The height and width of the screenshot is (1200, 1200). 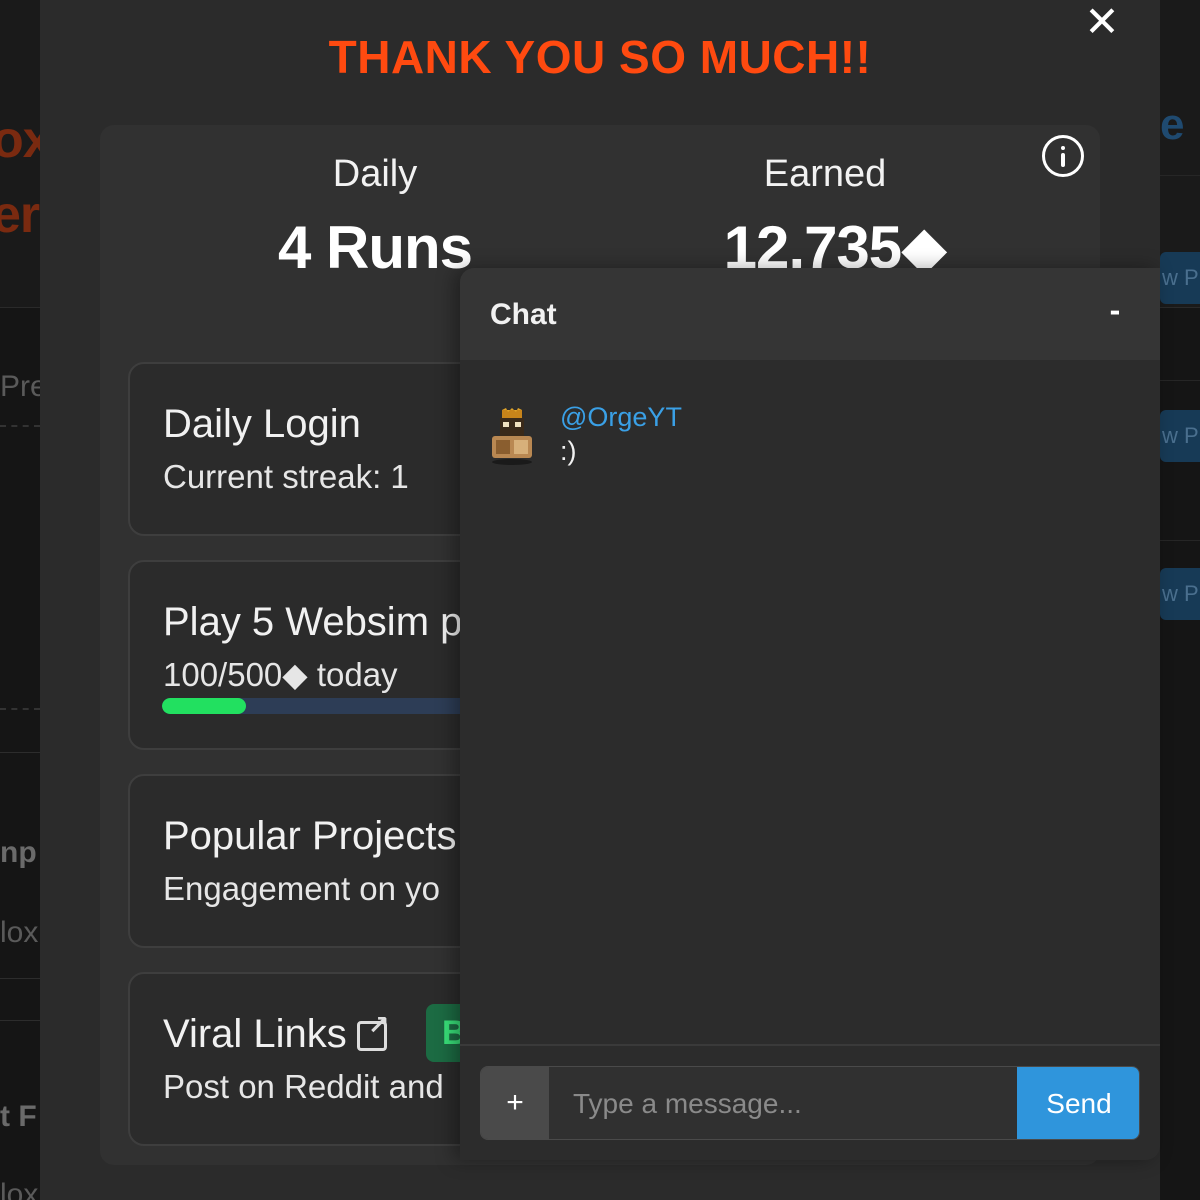 I want to click on plus-icon: +, so click(x=515, y=1102).